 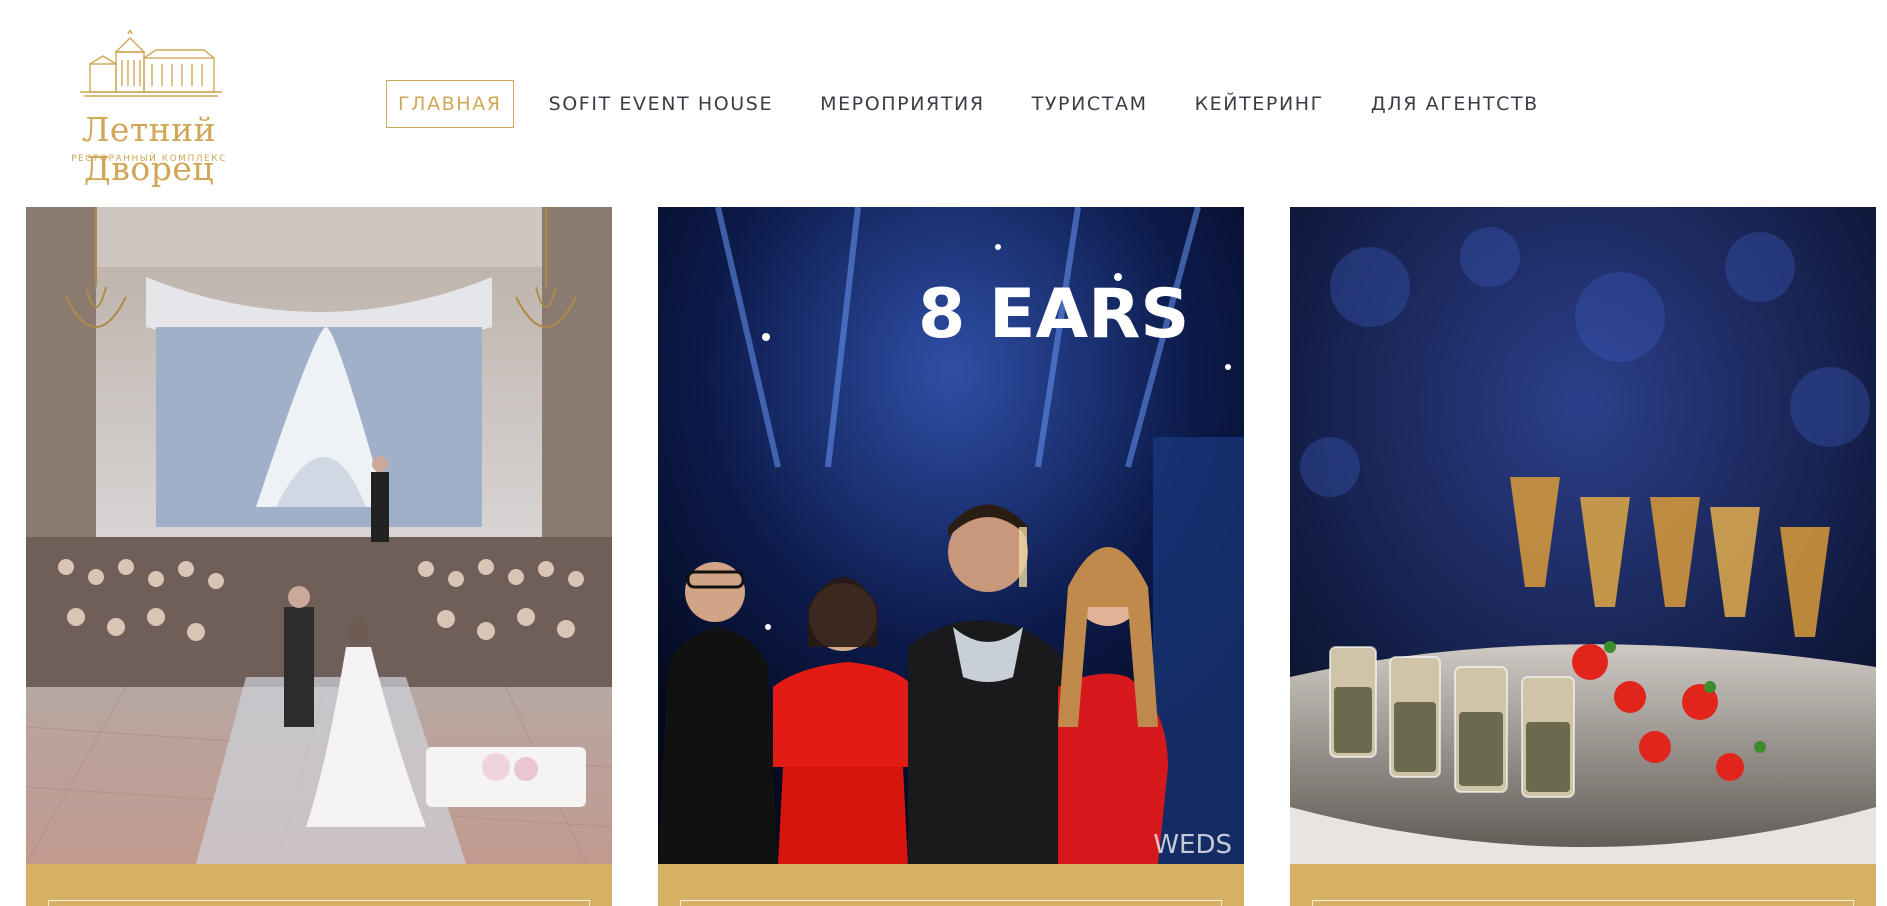 I want to click on logo-title: Летний Дворец, so click(x=149, y=149).